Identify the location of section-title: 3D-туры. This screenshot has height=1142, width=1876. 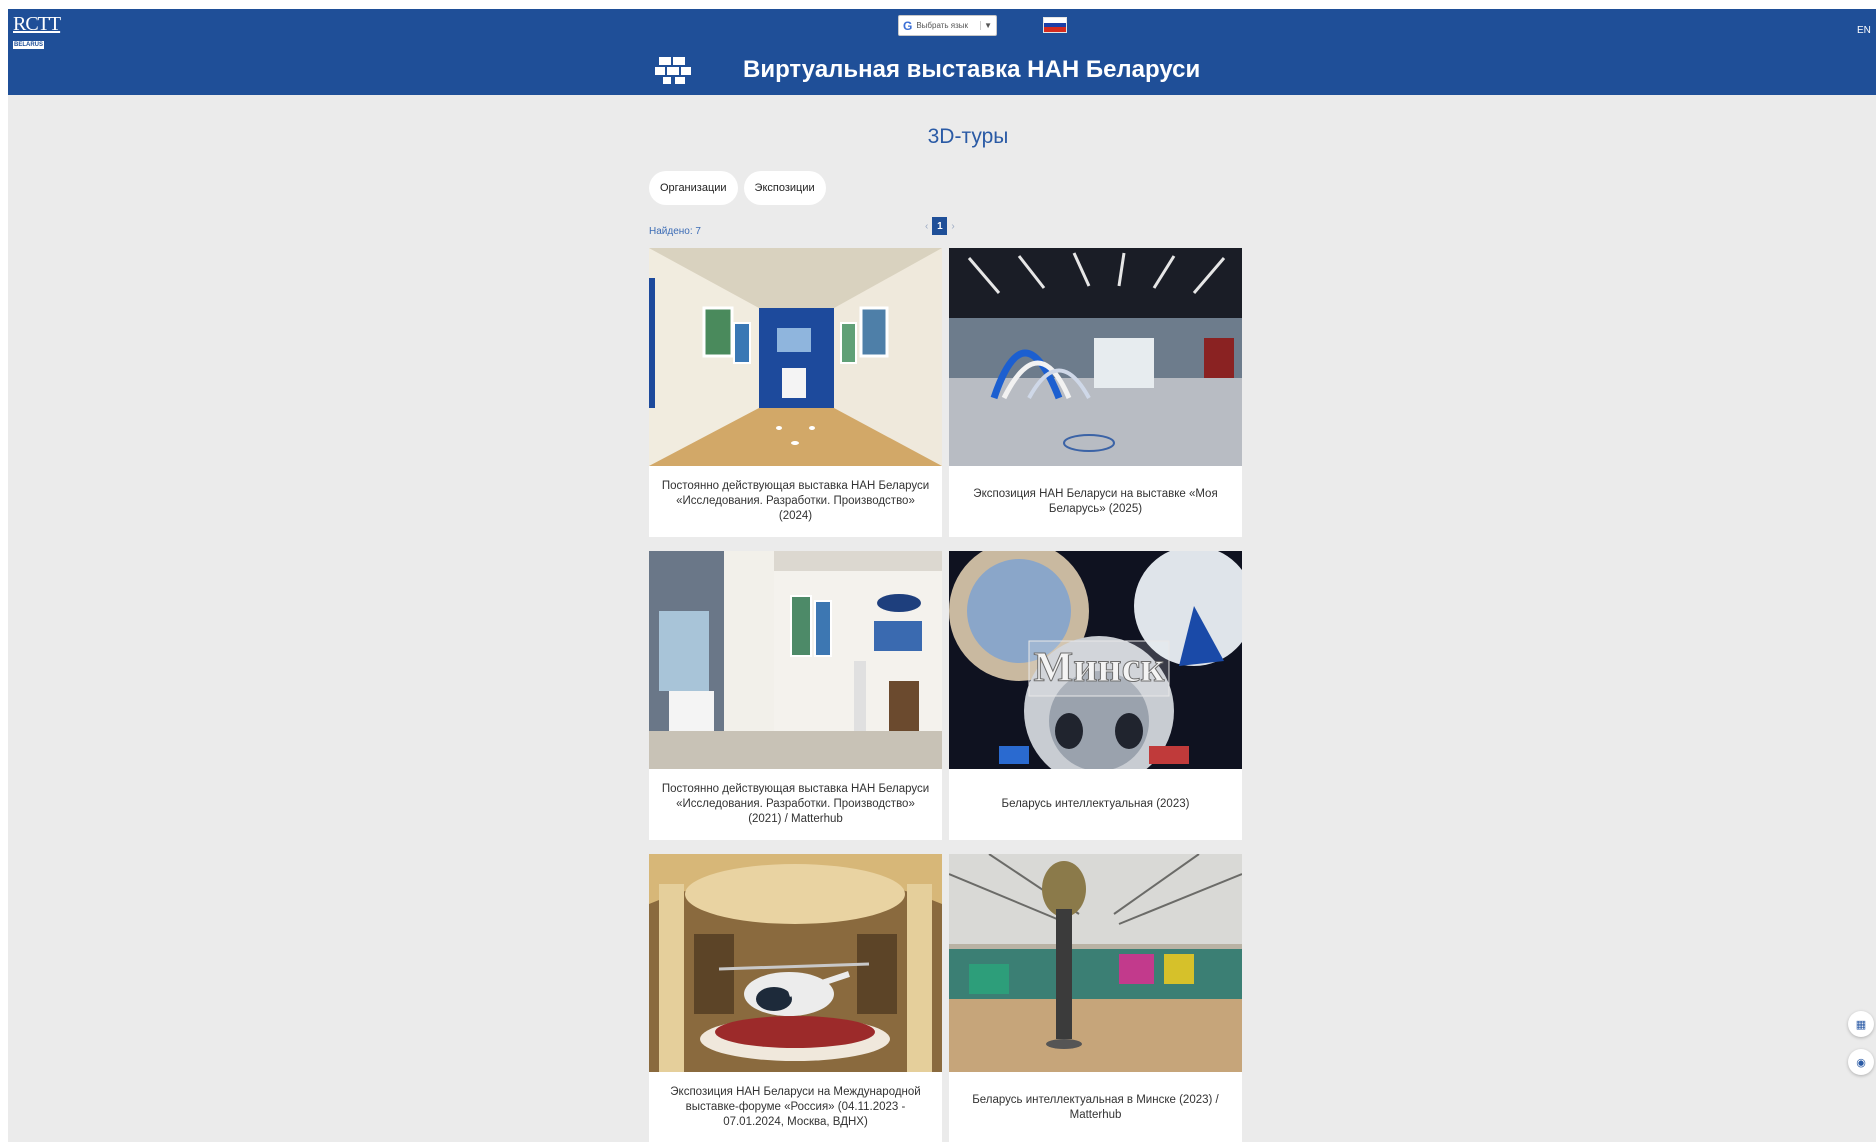
(968, 136).